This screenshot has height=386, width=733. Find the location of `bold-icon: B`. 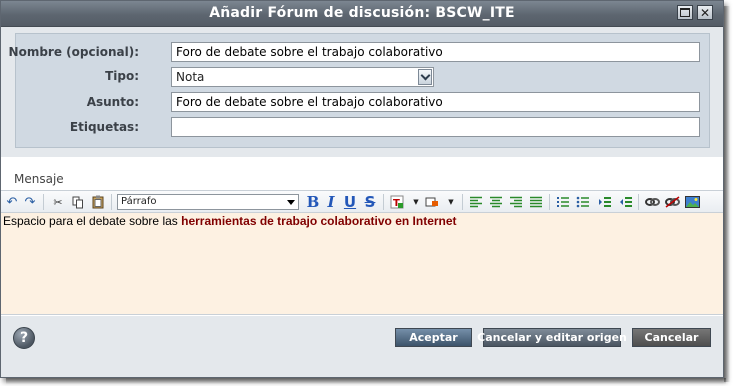

bold-icon: B is located at coordinates (313, 202).